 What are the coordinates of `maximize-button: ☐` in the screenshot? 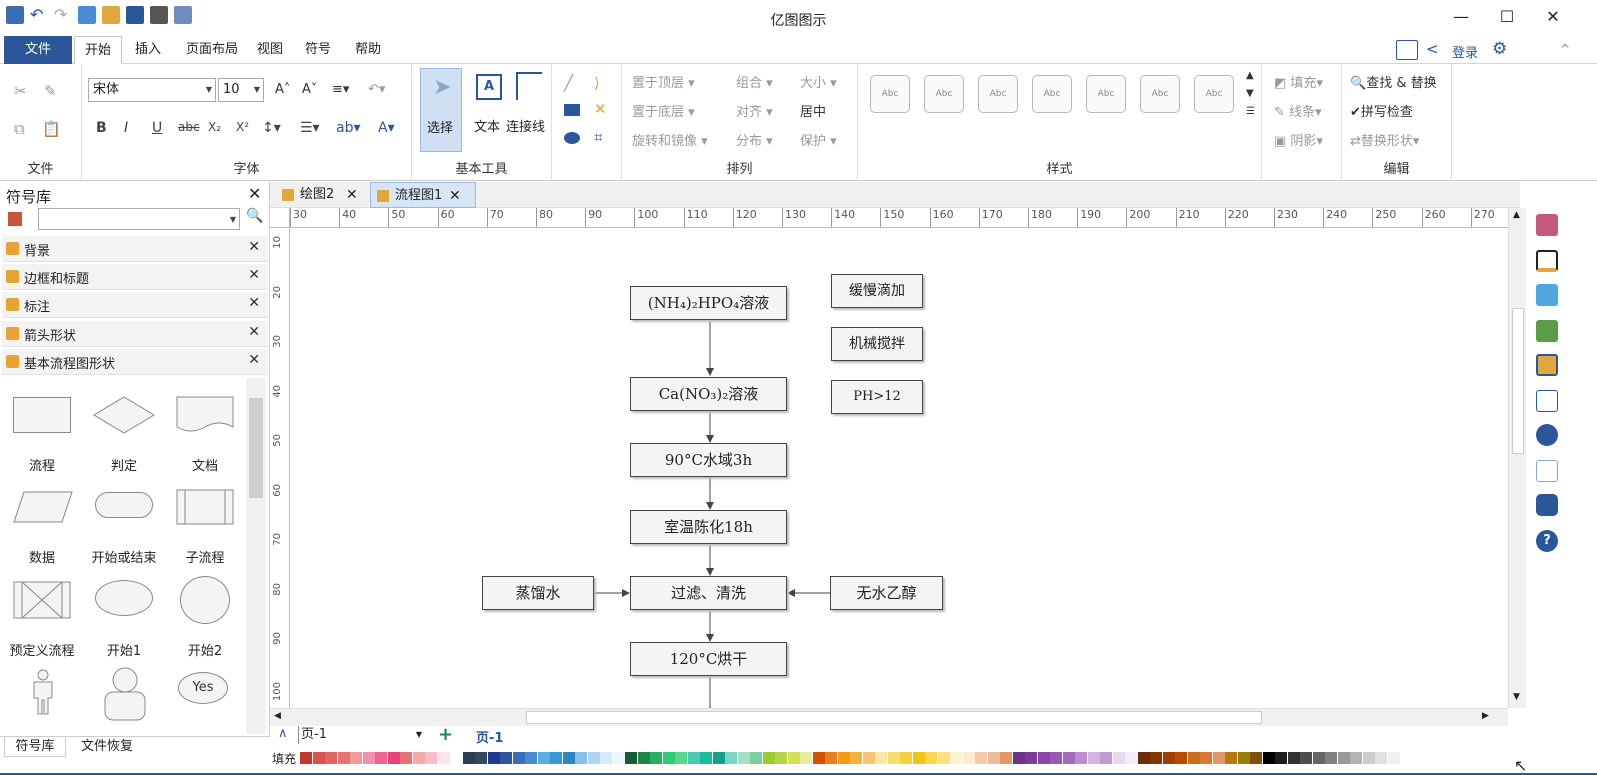 It's located at (1507, 17).